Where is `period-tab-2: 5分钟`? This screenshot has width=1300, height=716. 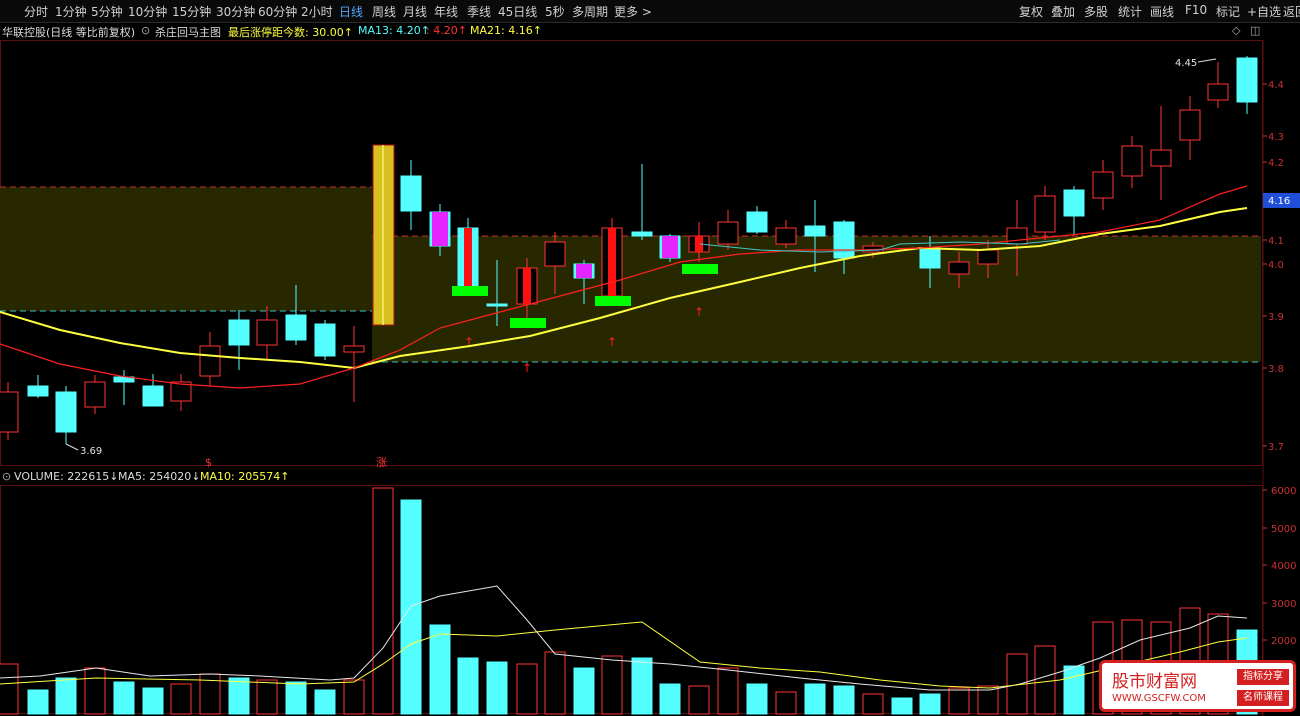
period-tab-2: 5分钟 is located at coordinates (107, 11).